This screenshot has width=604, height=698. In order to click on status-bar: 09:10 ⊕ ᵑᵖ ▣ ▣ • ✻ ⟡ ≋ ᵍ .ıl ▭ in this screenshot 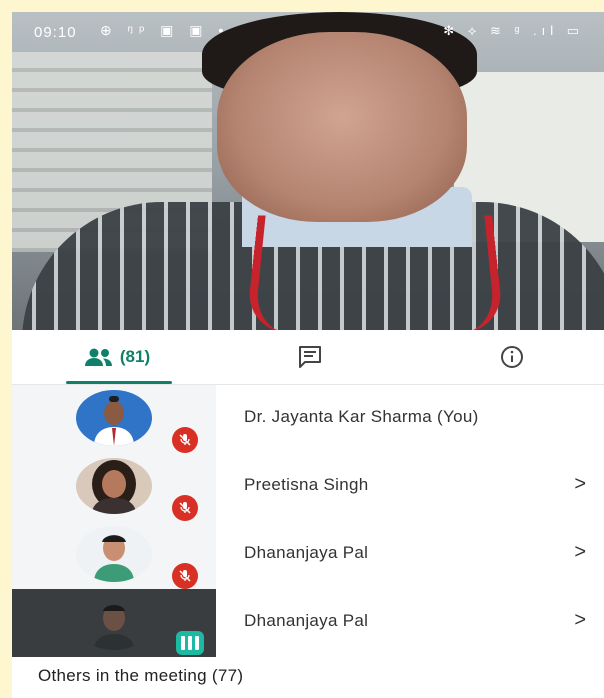, I will do `click(308, 32)`.